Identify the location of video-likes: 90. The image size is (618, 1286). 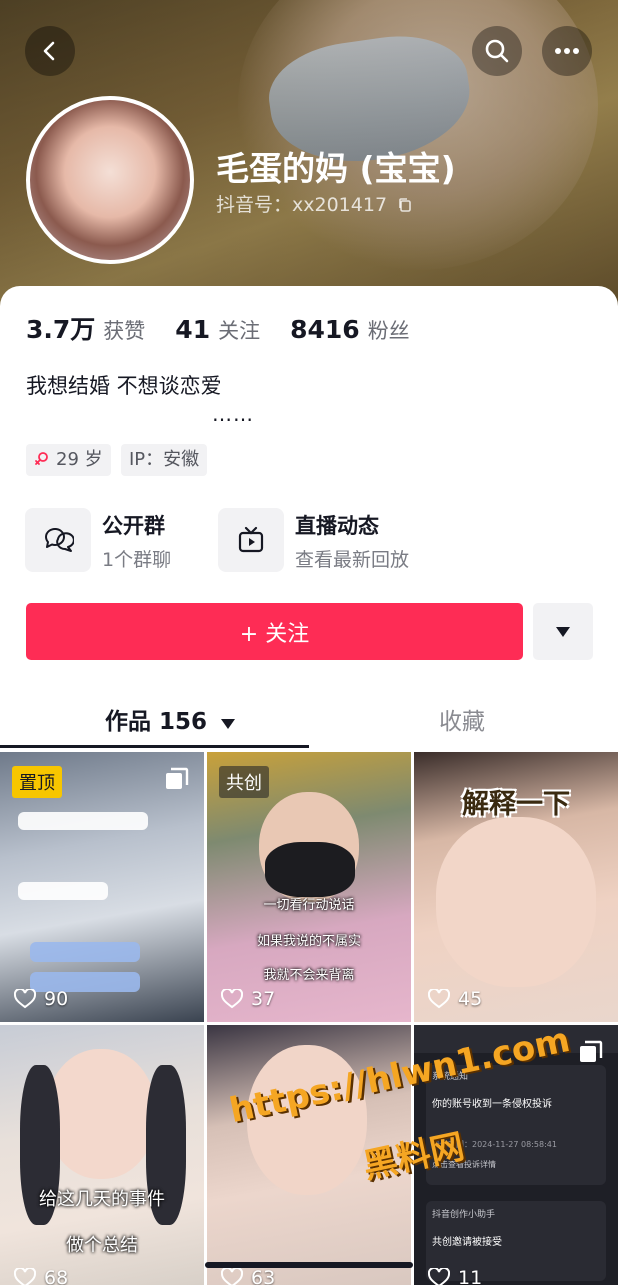
(41, 999).